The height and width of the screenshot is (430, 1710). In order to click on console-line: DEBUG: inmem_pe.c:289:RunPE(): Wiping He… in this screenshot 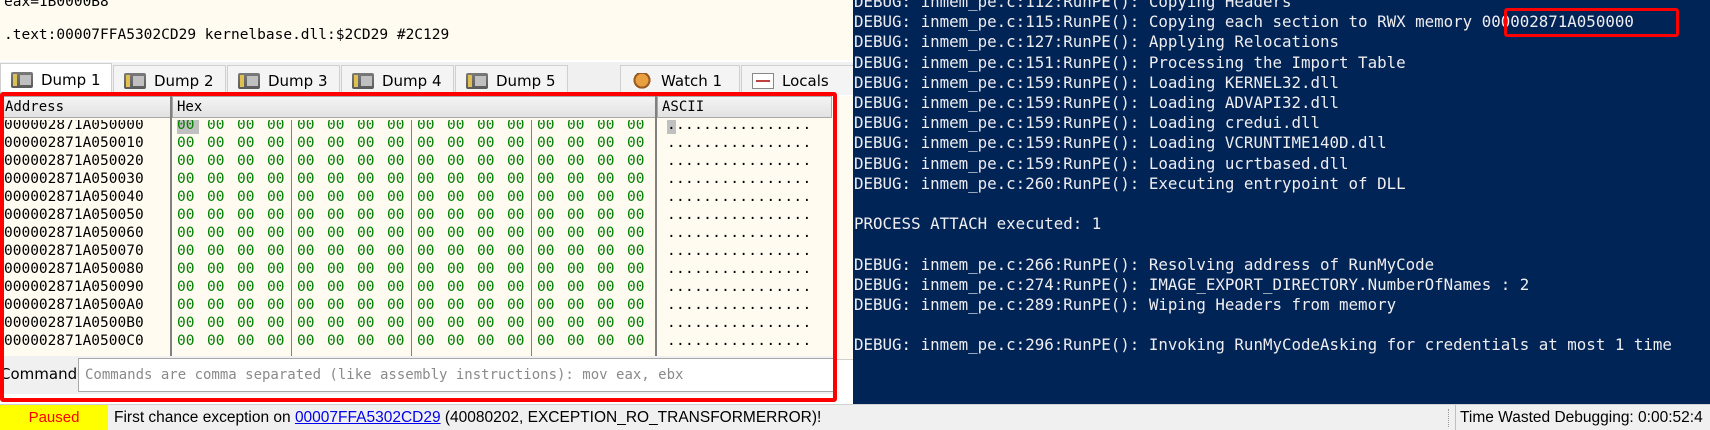, I will do `click(1125, 304)`.